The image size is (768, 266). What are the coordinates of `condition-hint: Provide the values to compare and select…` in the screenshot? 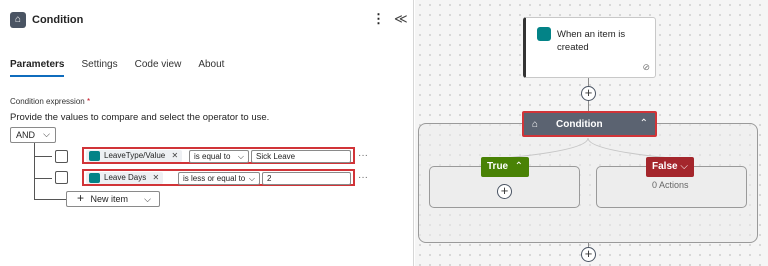 It's located at (140, 117).